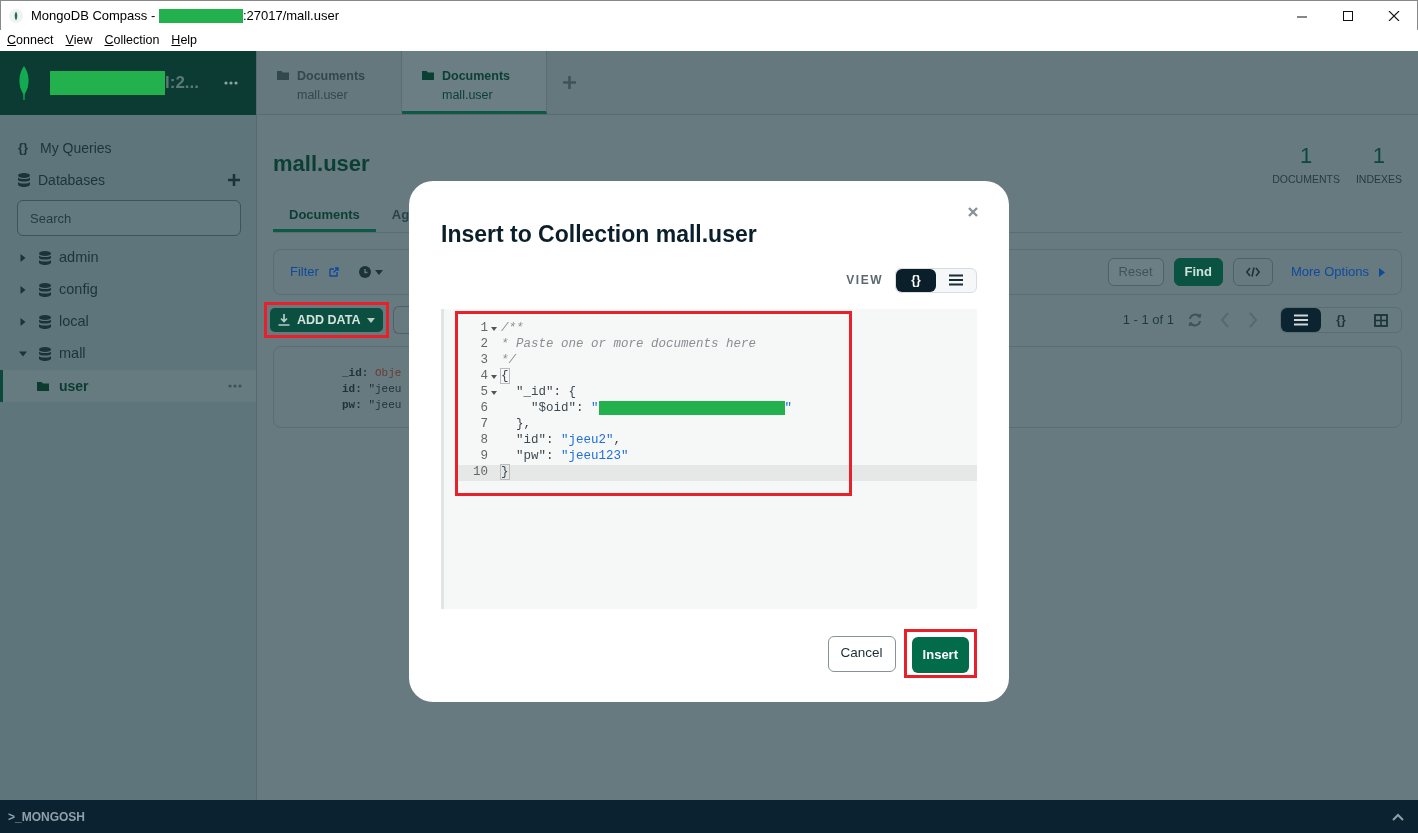 The width and height of the screenshot is (1418, 833). What do you see at coordinates (916, 280) in the screenshot?
I see `view-toggle: {}` at bounding box center [916, 280].